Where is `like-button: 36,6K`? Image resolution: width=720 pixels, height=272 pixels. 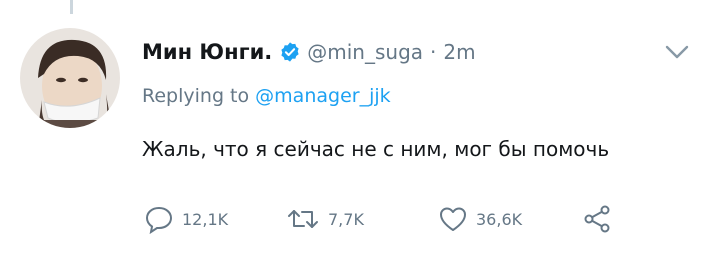
like-button: 36,6K is located at coordinates (480, 219).